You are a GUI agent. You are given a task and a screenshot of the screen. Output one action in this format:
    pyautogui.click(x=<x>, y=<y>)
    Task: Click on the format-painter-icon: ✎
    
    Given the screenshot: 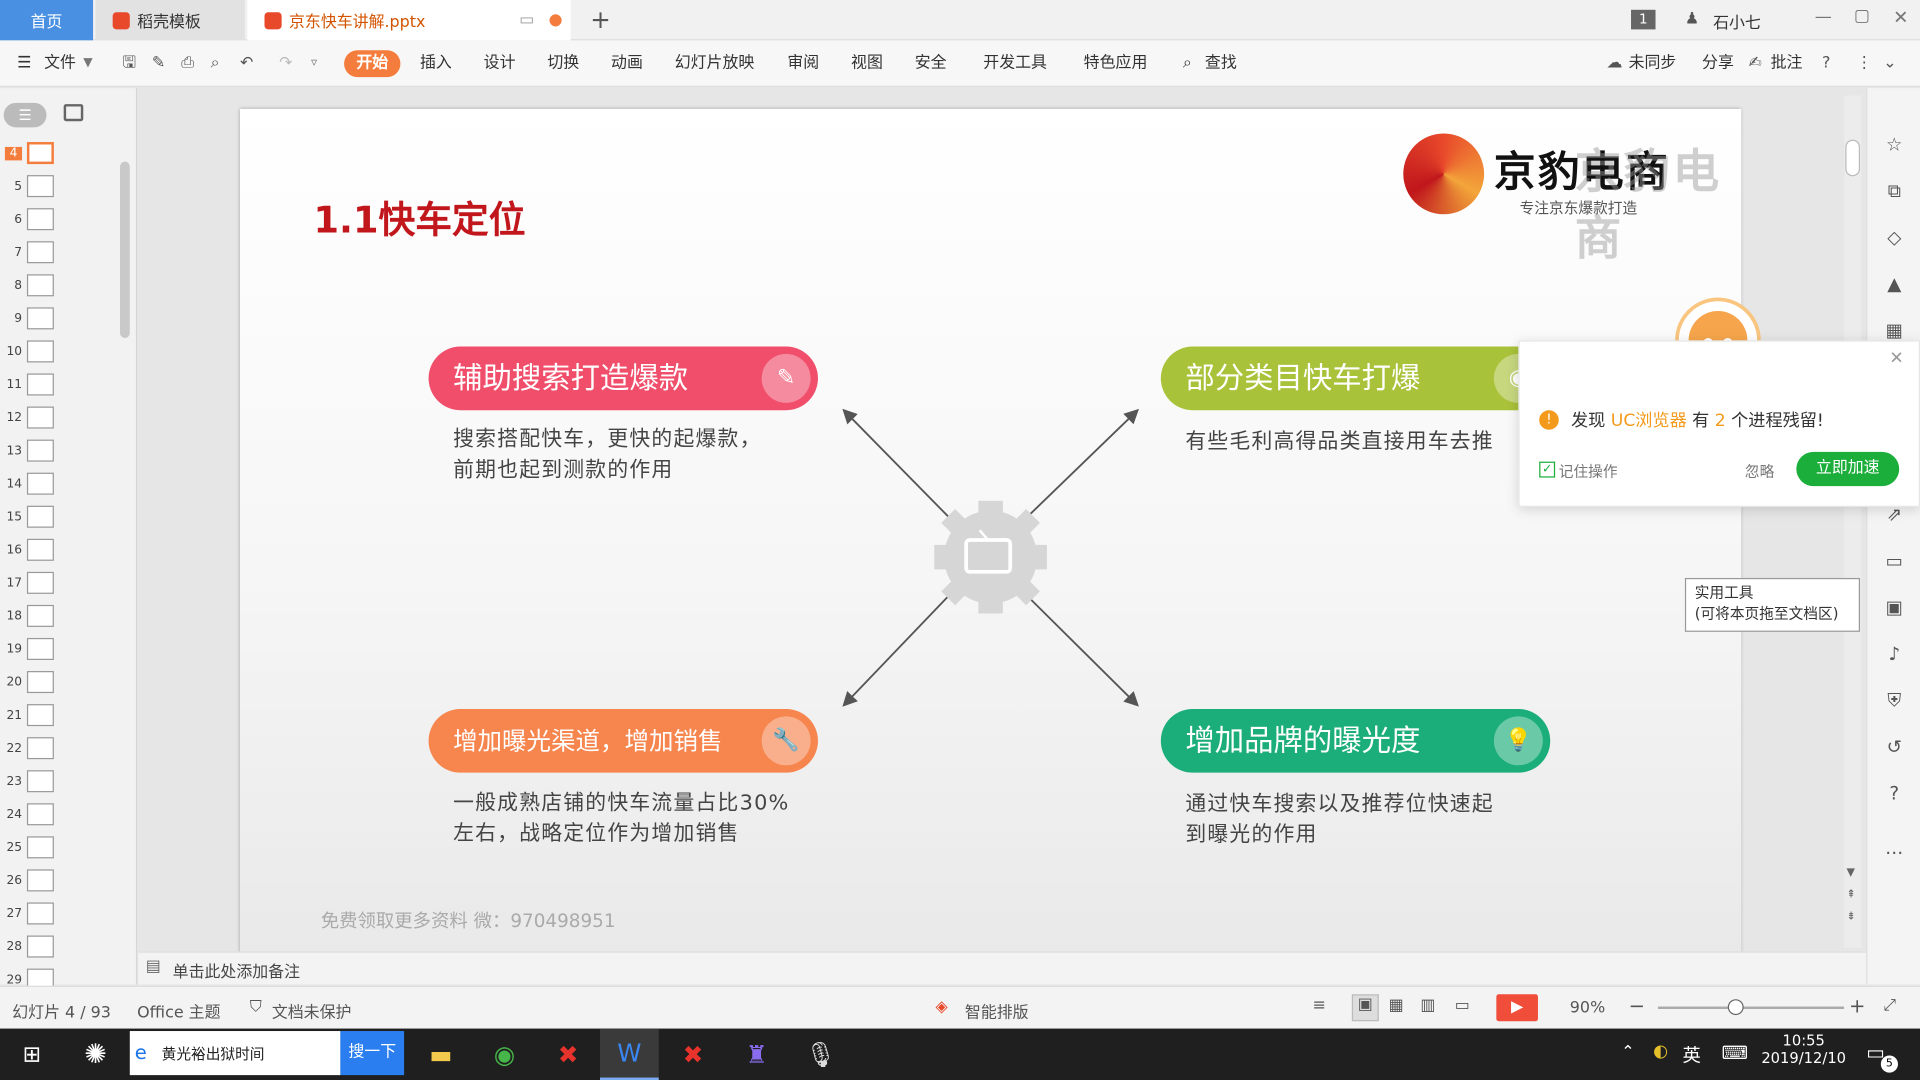 What is the action you would take?
    pyautogui.click(x=158, y=63)
    